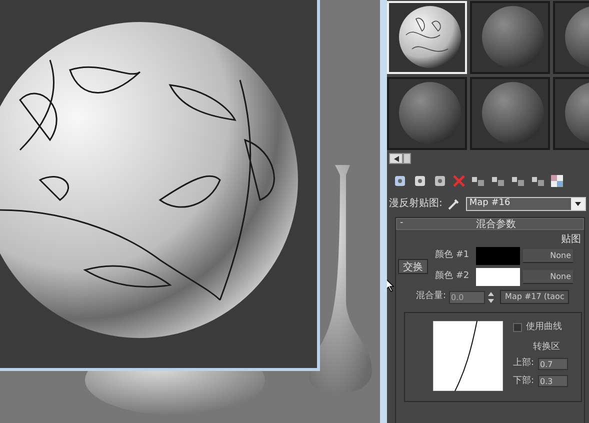 This screenshot has height=423, width=589. I want to click on scroll-left-button, so click(396, 158).